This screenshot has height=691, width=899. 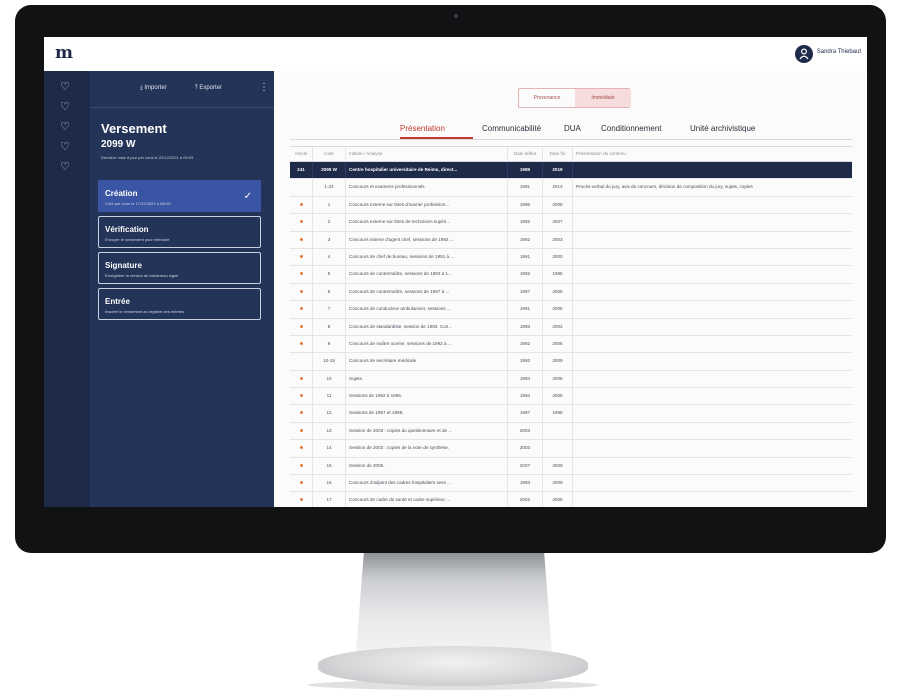 What do you see at coordinates (525, 154) in the screenshot?
I see `column-header-date-debut: Date début` at bounding box center [525, 154].